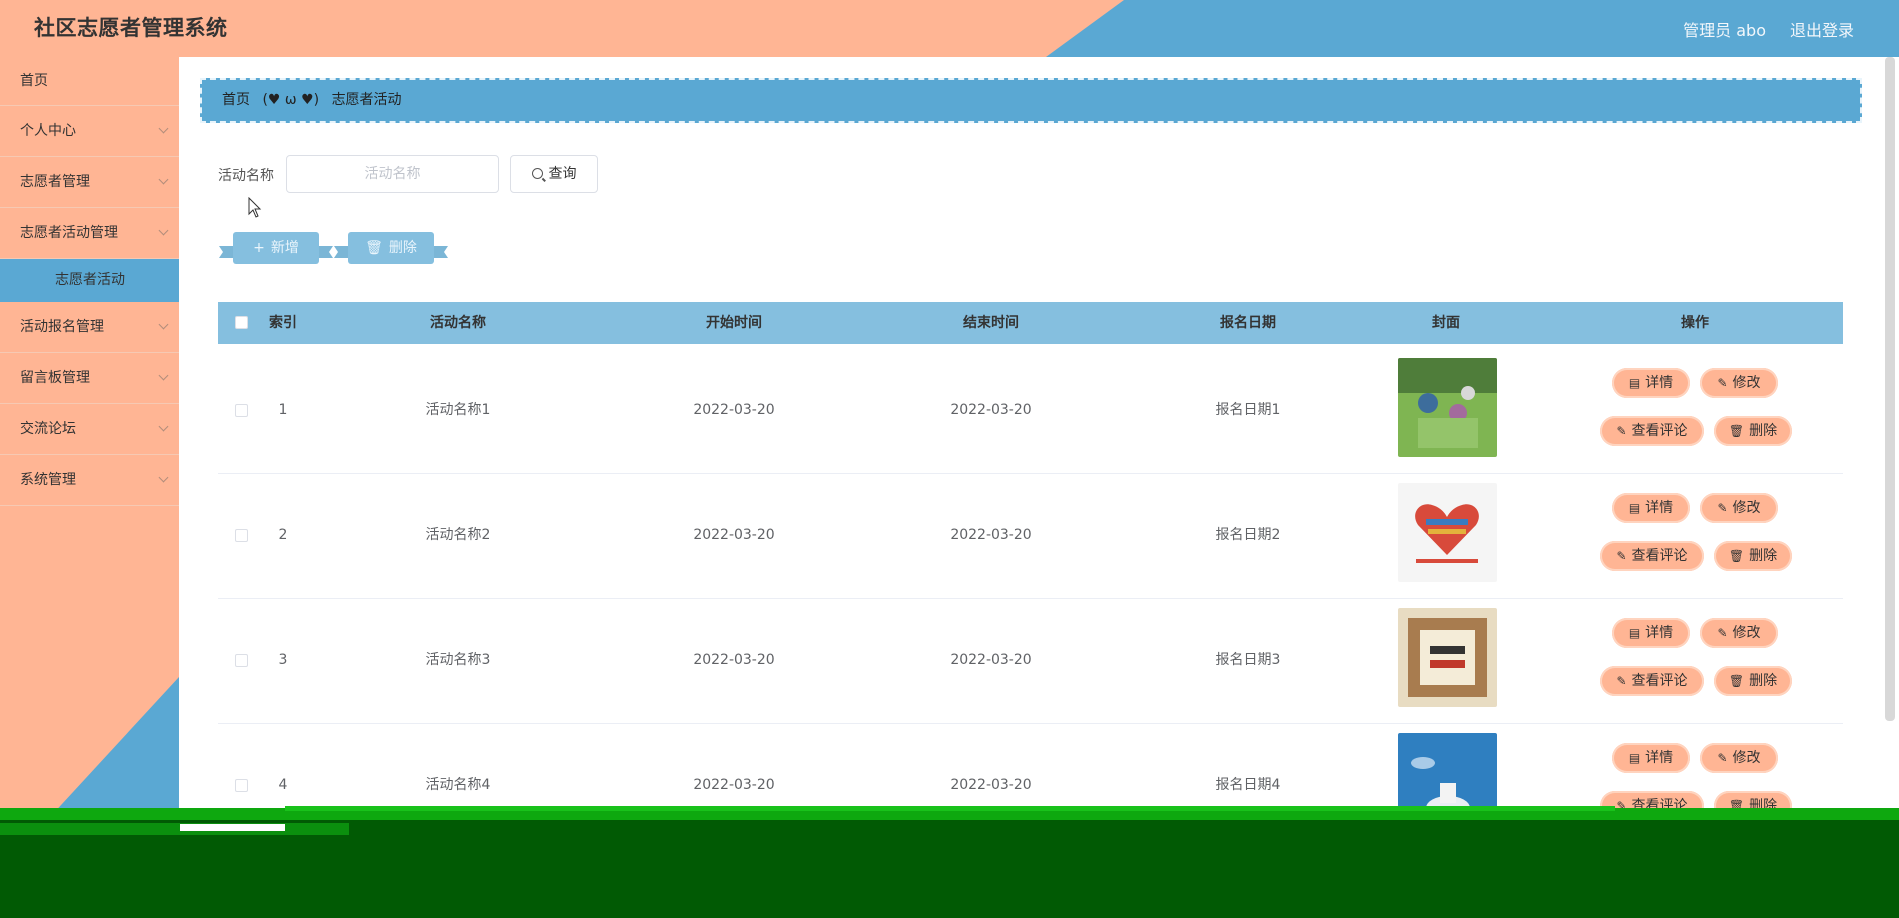 The width and height of the screenshot is (1899, 918). What do you see at coordinates (1822, 29) in the screenshot?
I see `logout-link: 退出登录` at bounding box center [1822, 29].